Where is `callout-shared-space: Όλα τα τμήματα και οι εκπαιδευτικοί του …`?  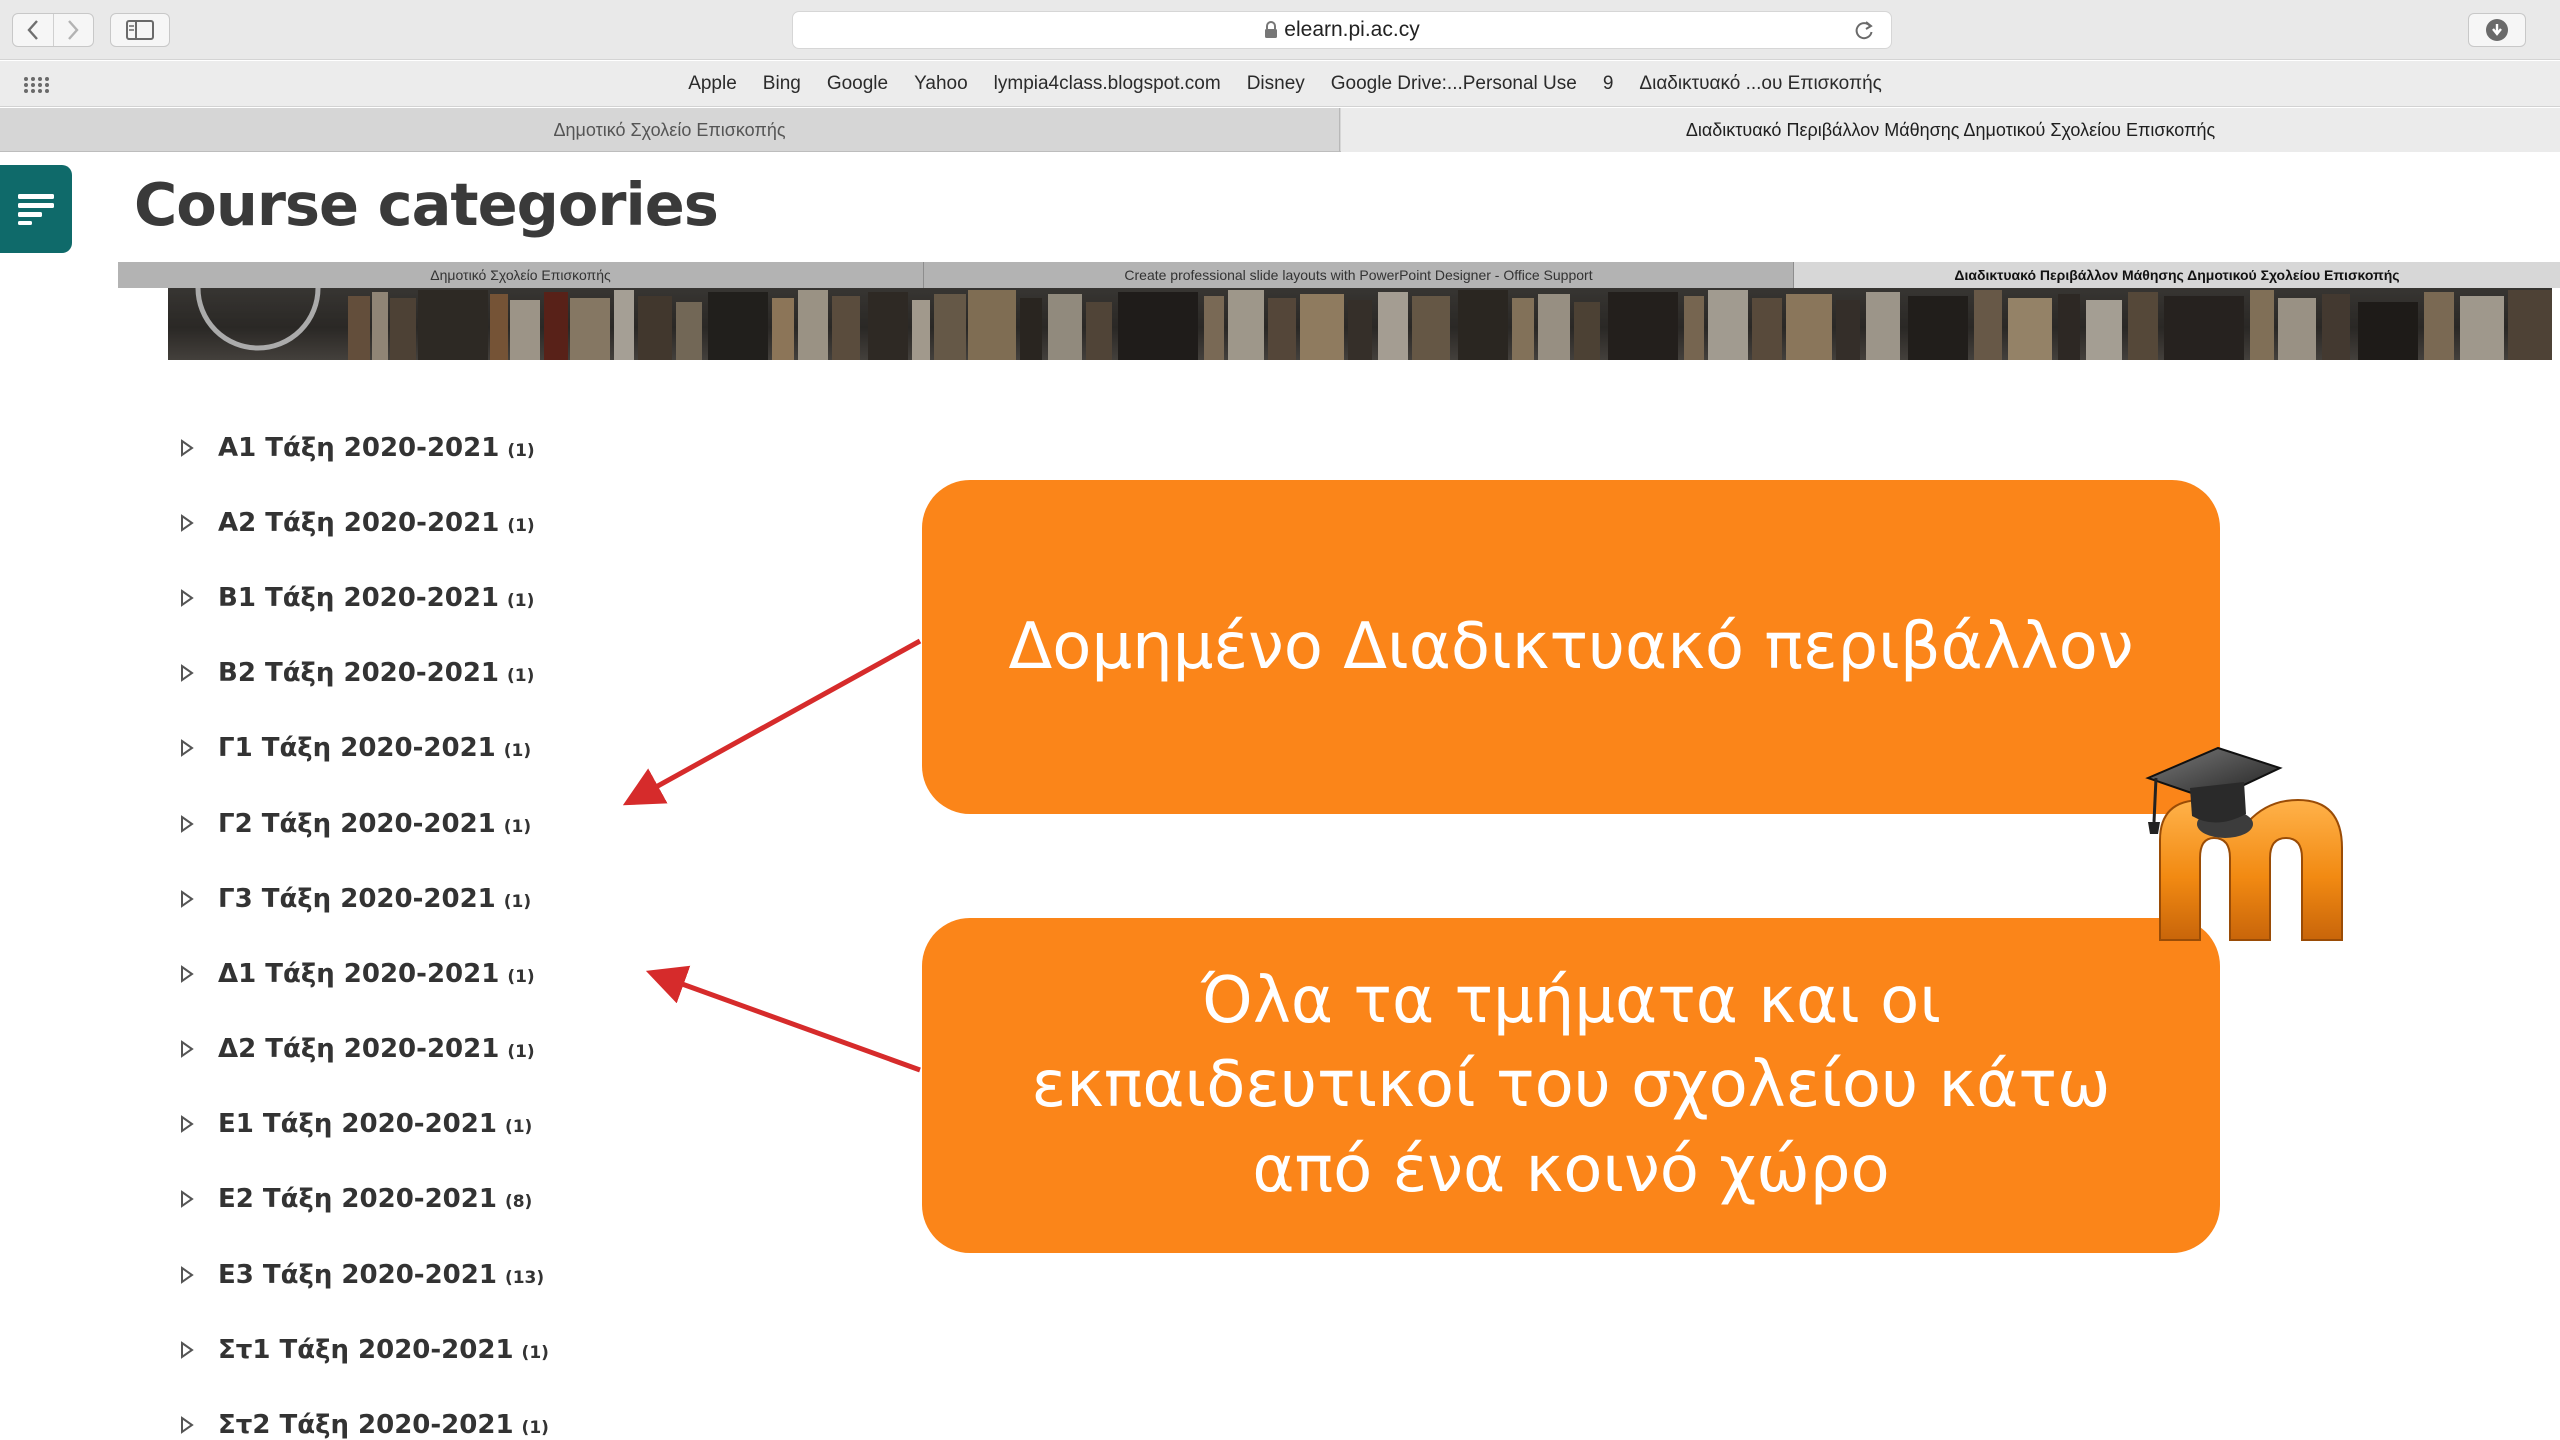
callout-shared-space: Όλα τα τμήματα και οι εκπαιδευτικοί του … is located at coordinates (1571, 1085).